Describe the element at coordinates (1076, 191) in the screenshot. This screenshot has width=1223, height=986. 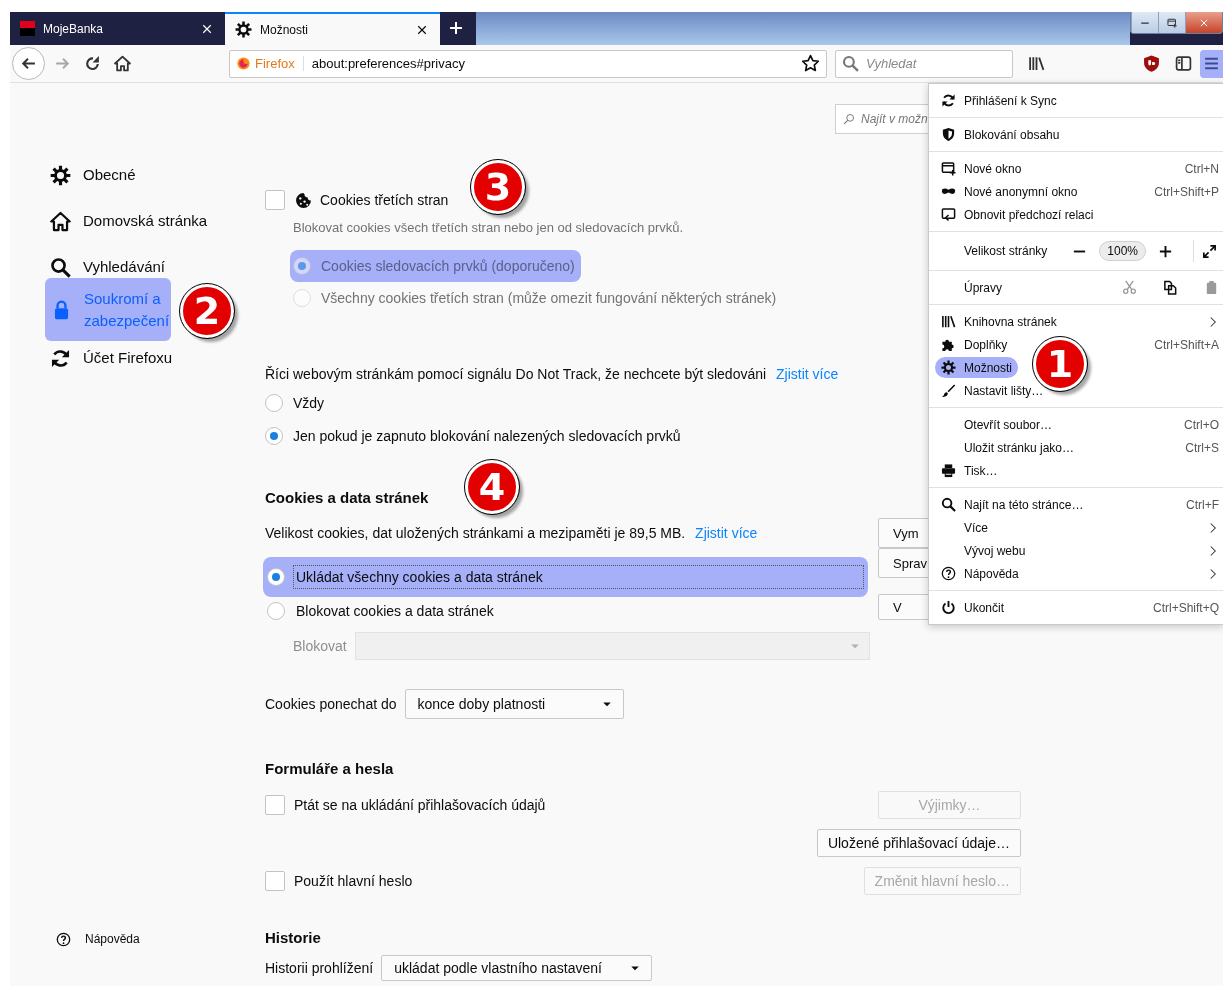
I see `menu-item: Nové anonymní okno Ctrl+Shift+P` at that location.